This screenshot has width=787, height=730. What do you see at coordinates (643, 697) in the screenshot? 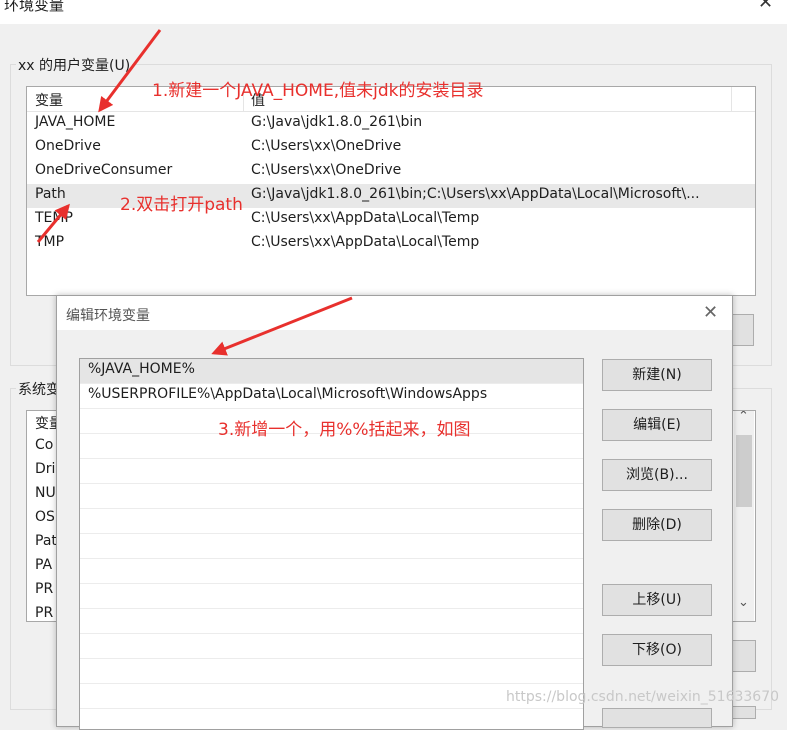
I see `watermark: https://blog.csdn.net/weixin_51633670` at bounding box center [643, 697].